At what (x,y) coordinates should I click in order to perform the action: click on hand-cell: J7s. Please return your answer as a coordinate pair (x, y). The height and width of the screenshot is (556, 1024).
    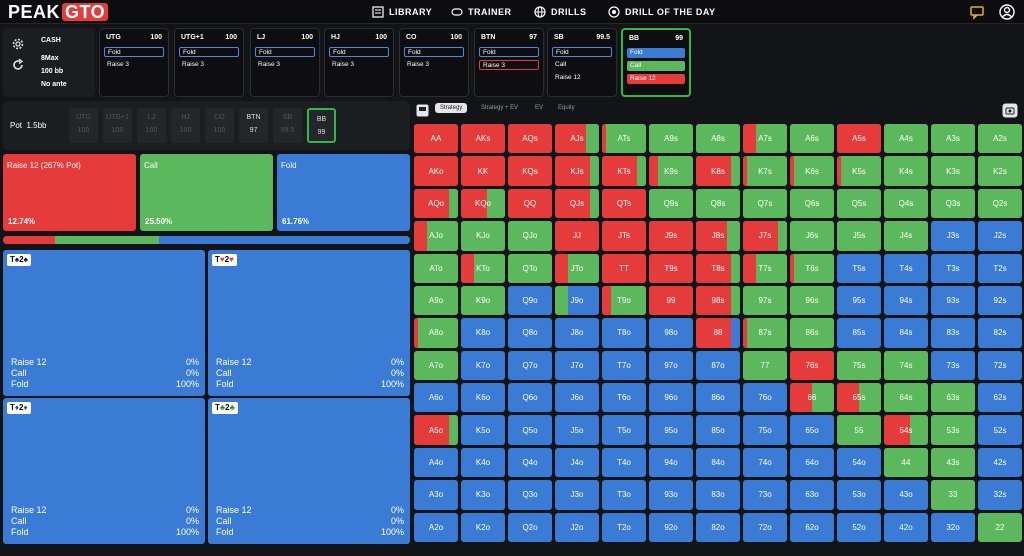
    Looking at the image, I should click on (765, 236).